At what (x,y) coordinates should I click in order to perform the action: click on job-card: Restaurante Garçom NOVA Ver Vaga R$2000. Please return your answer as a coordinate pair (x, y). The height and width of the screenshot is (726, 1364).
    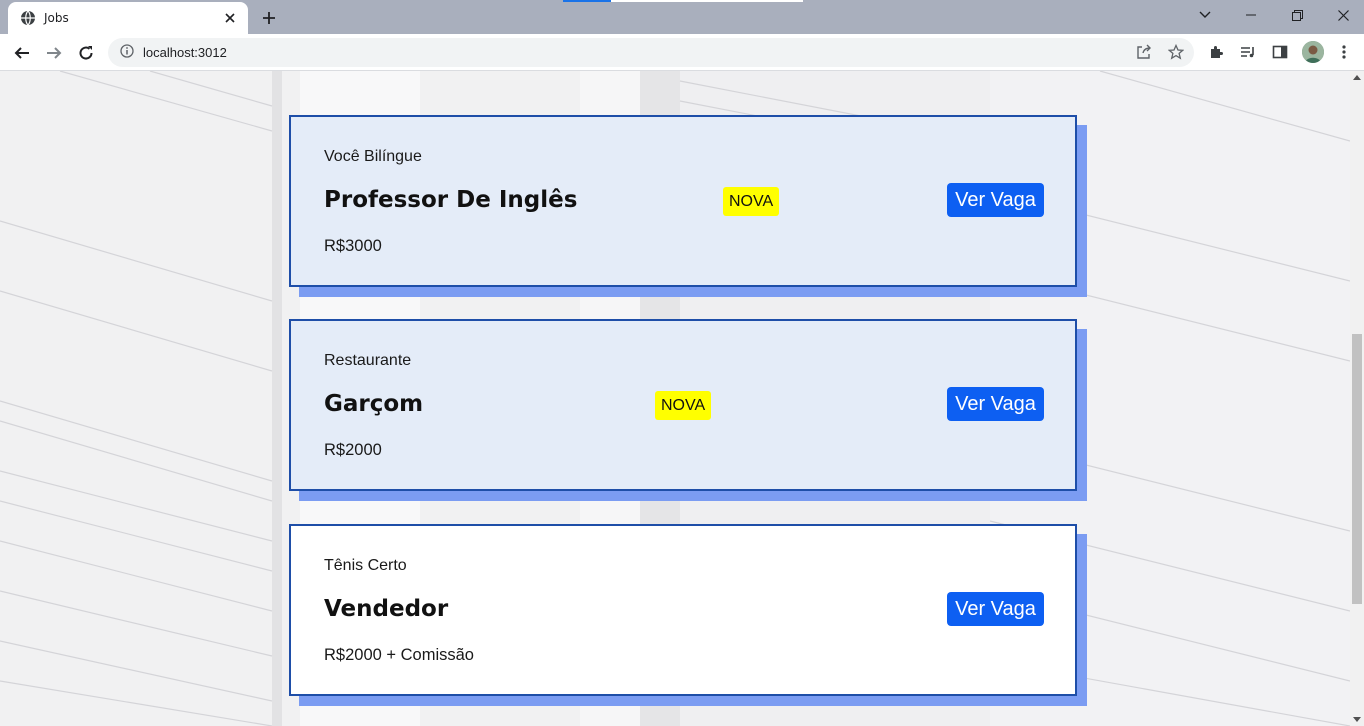
    Looking at the image, I should click on (688, 410).